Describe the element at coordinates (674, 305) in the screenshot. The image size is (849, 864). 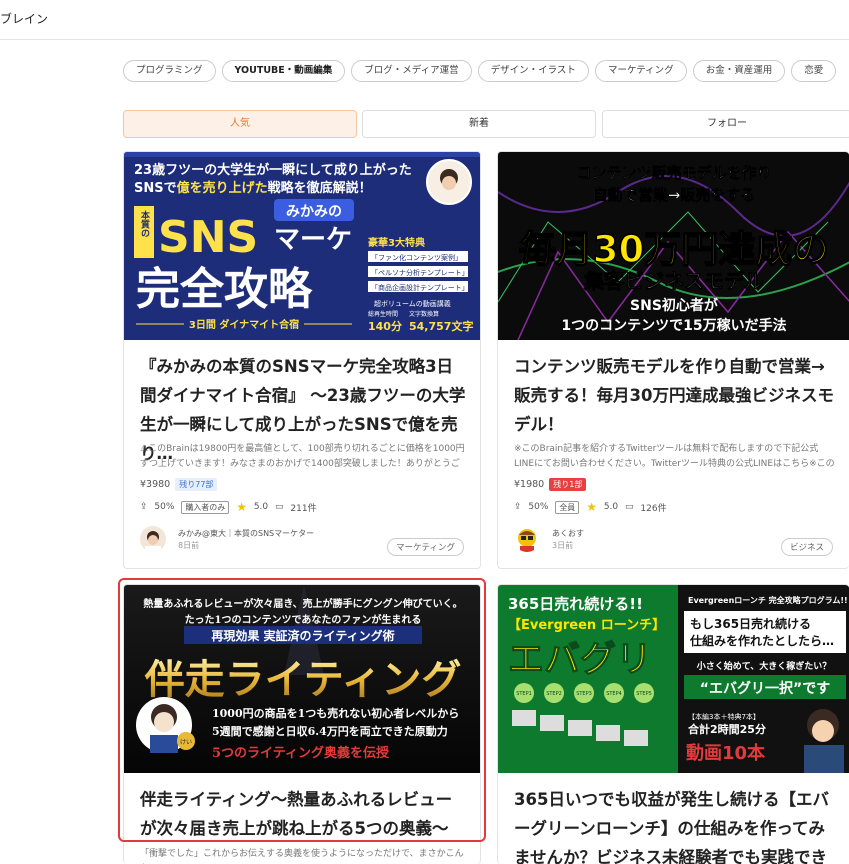
I see `svg-text: SNS初心者が` at that location.